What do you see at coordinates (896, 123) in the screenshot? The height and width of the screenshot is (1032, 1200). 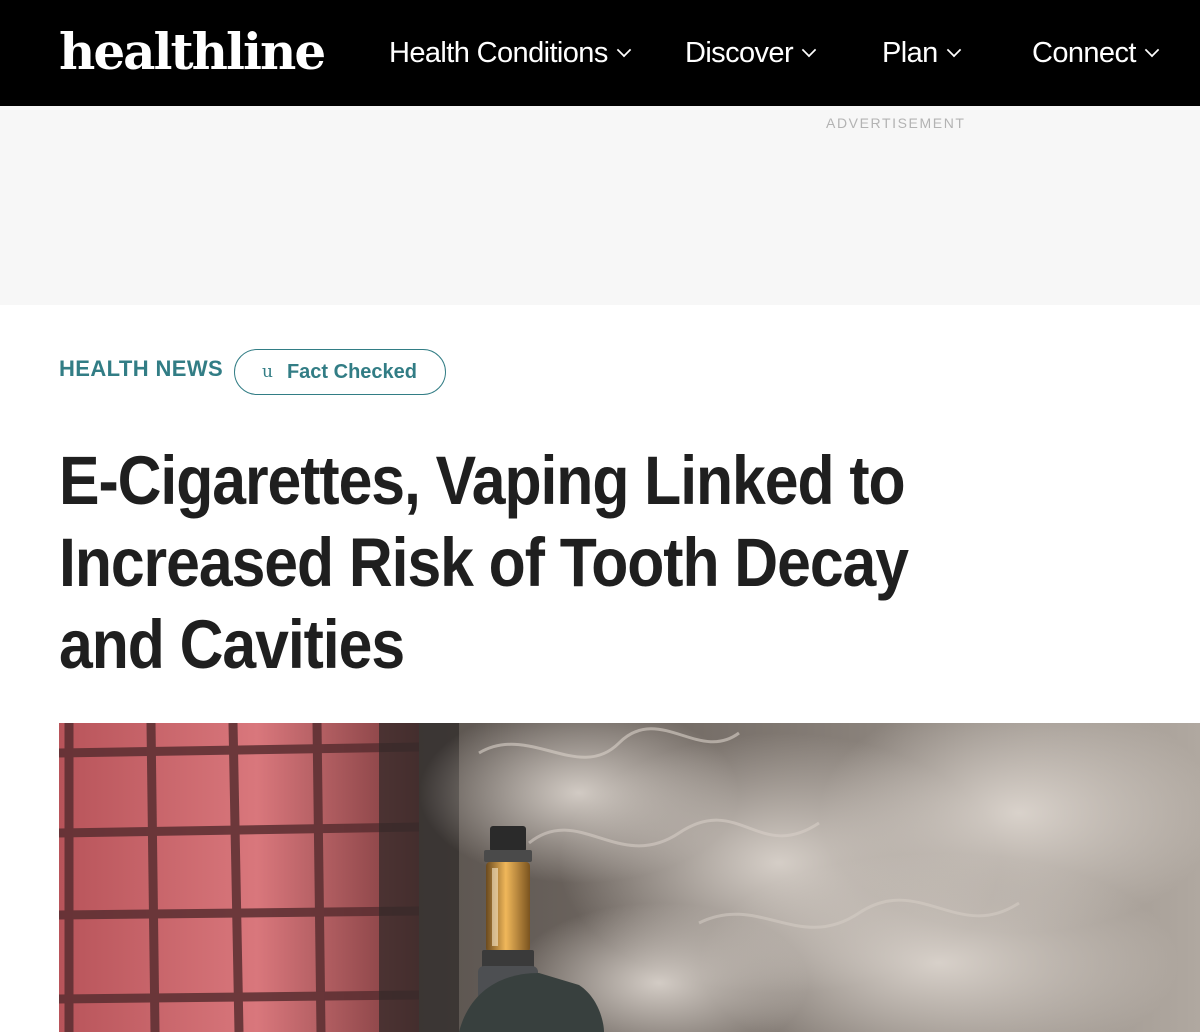 I see `advertisement-label: ADVERTISEMENT` at bounding box center [896, 123].